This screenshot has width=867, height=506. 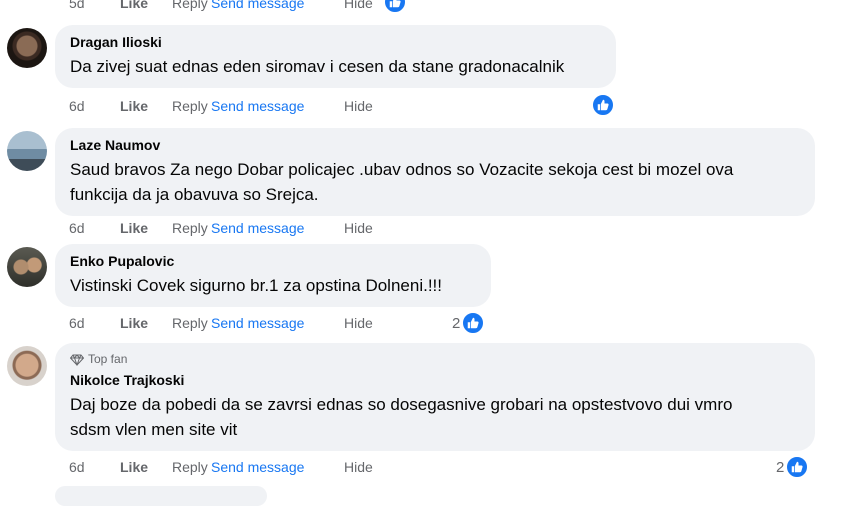 I want to click on comment-actions-top: 5d Like Reply Send message Hide, so click(x=221, y=6).